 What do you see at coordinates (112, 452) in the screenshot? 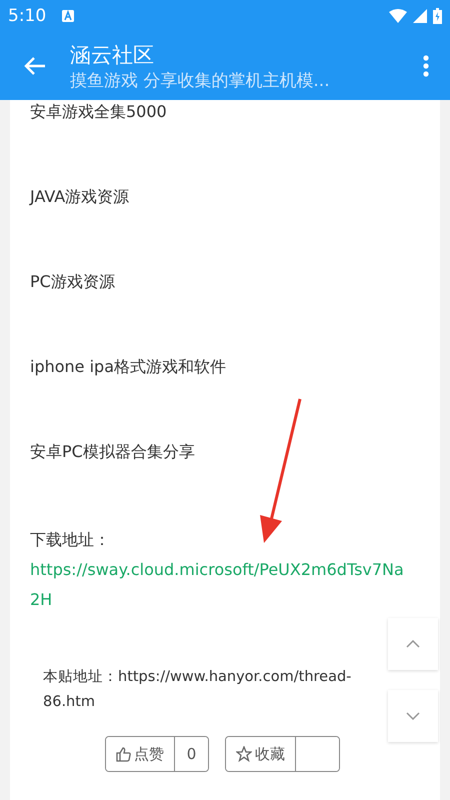
I see `post-line: 安卓PC模拟器合集分享` at bounding box center [112, 452].